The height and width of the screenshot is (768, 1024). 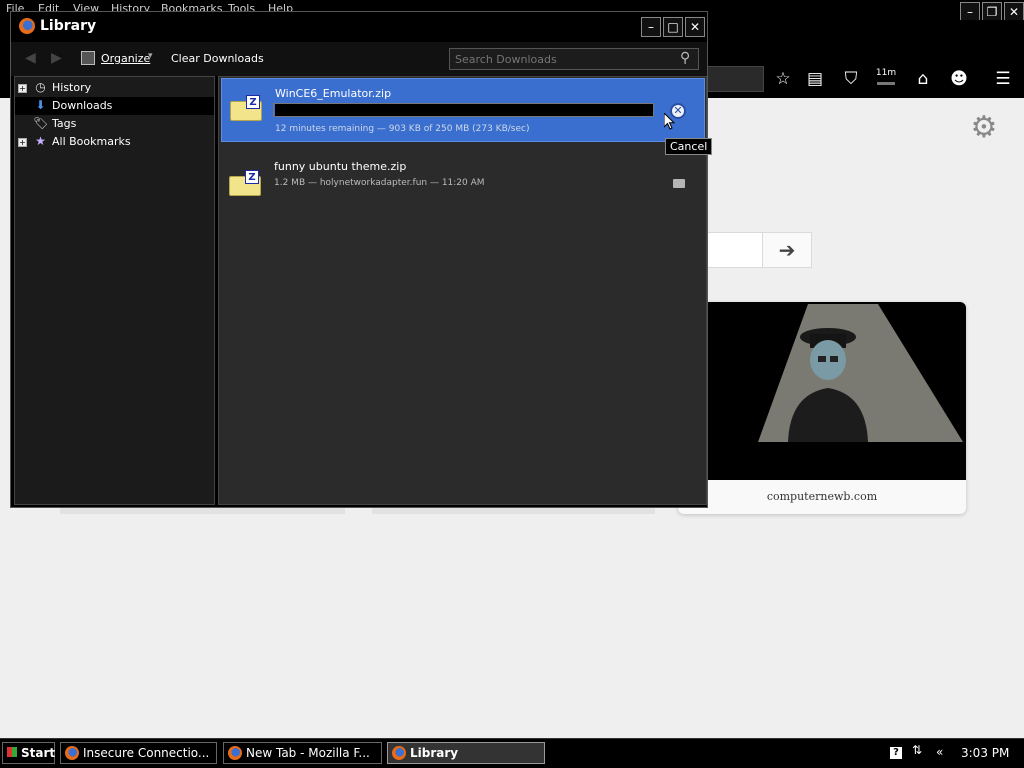 What do you see at coordinates (886, 83) in the screenshot?
I see `timer-bar` at bounding box center [886, 83].